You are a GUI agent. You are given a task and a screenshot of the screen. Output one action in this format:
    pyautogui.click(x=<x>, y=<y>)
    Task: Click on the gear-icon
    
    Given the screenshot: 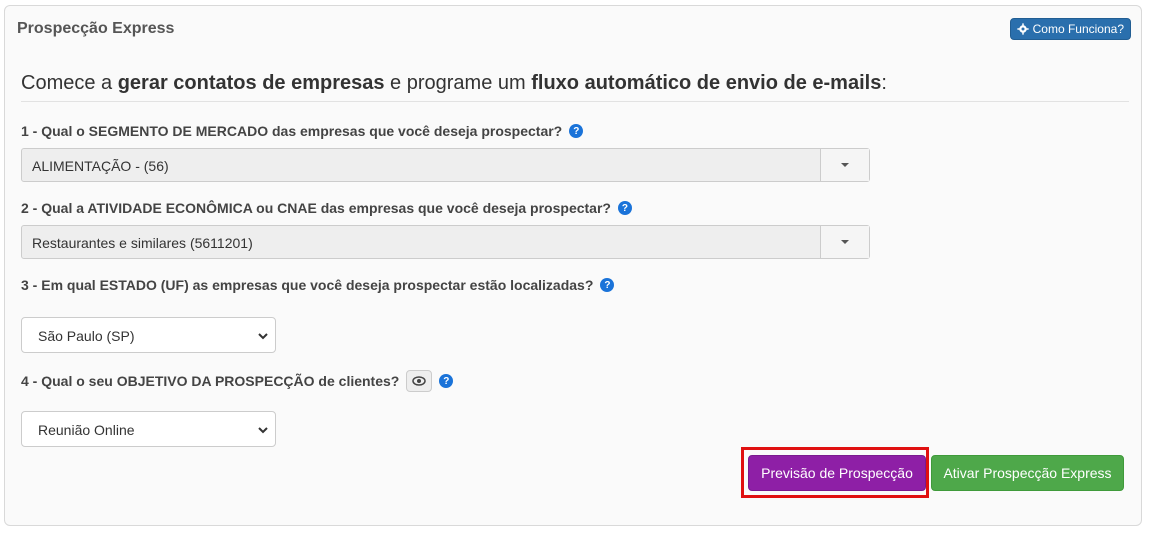 What is the action you would take?
    pyautogui.click(x=1022, y=29)
    